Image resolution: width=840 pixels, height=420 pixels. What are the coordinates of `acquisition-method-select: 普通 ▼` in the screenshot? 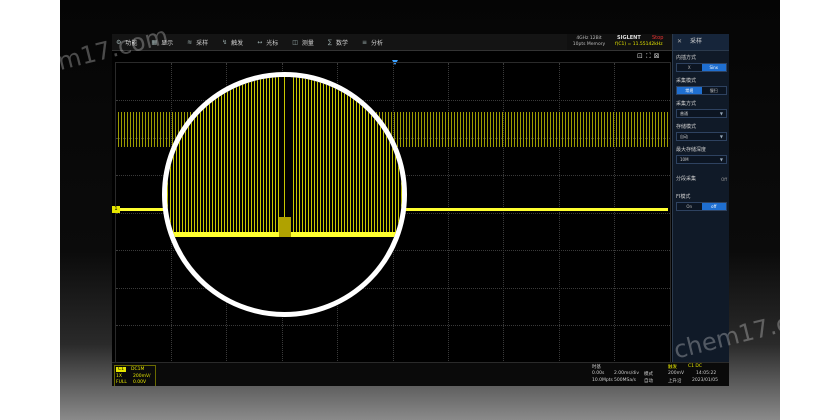 It's located at (701, 113).